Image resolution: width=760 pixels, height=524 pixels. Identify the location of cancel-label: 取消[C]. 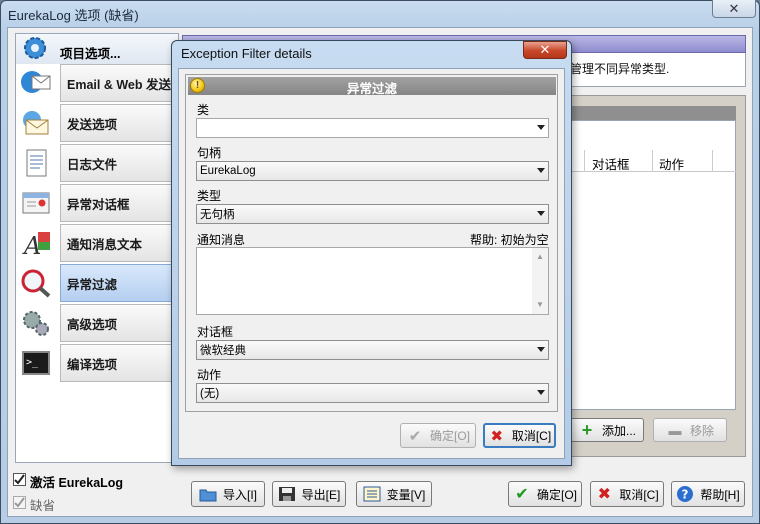
(639, 494).